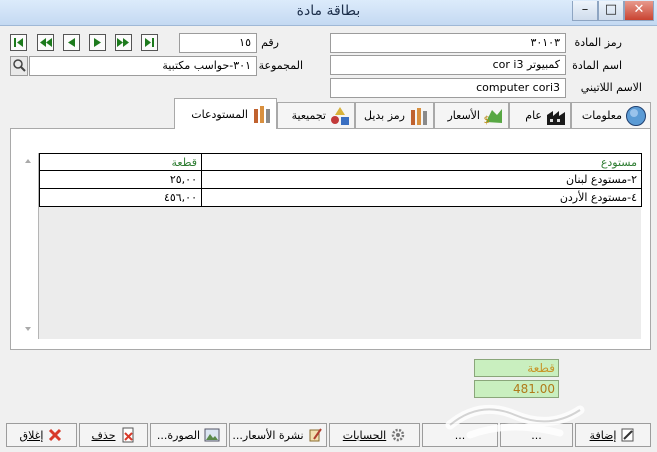  Describe the element at coordinates (515, 421) in the screenshot. I see `watermark-logo` at that location.